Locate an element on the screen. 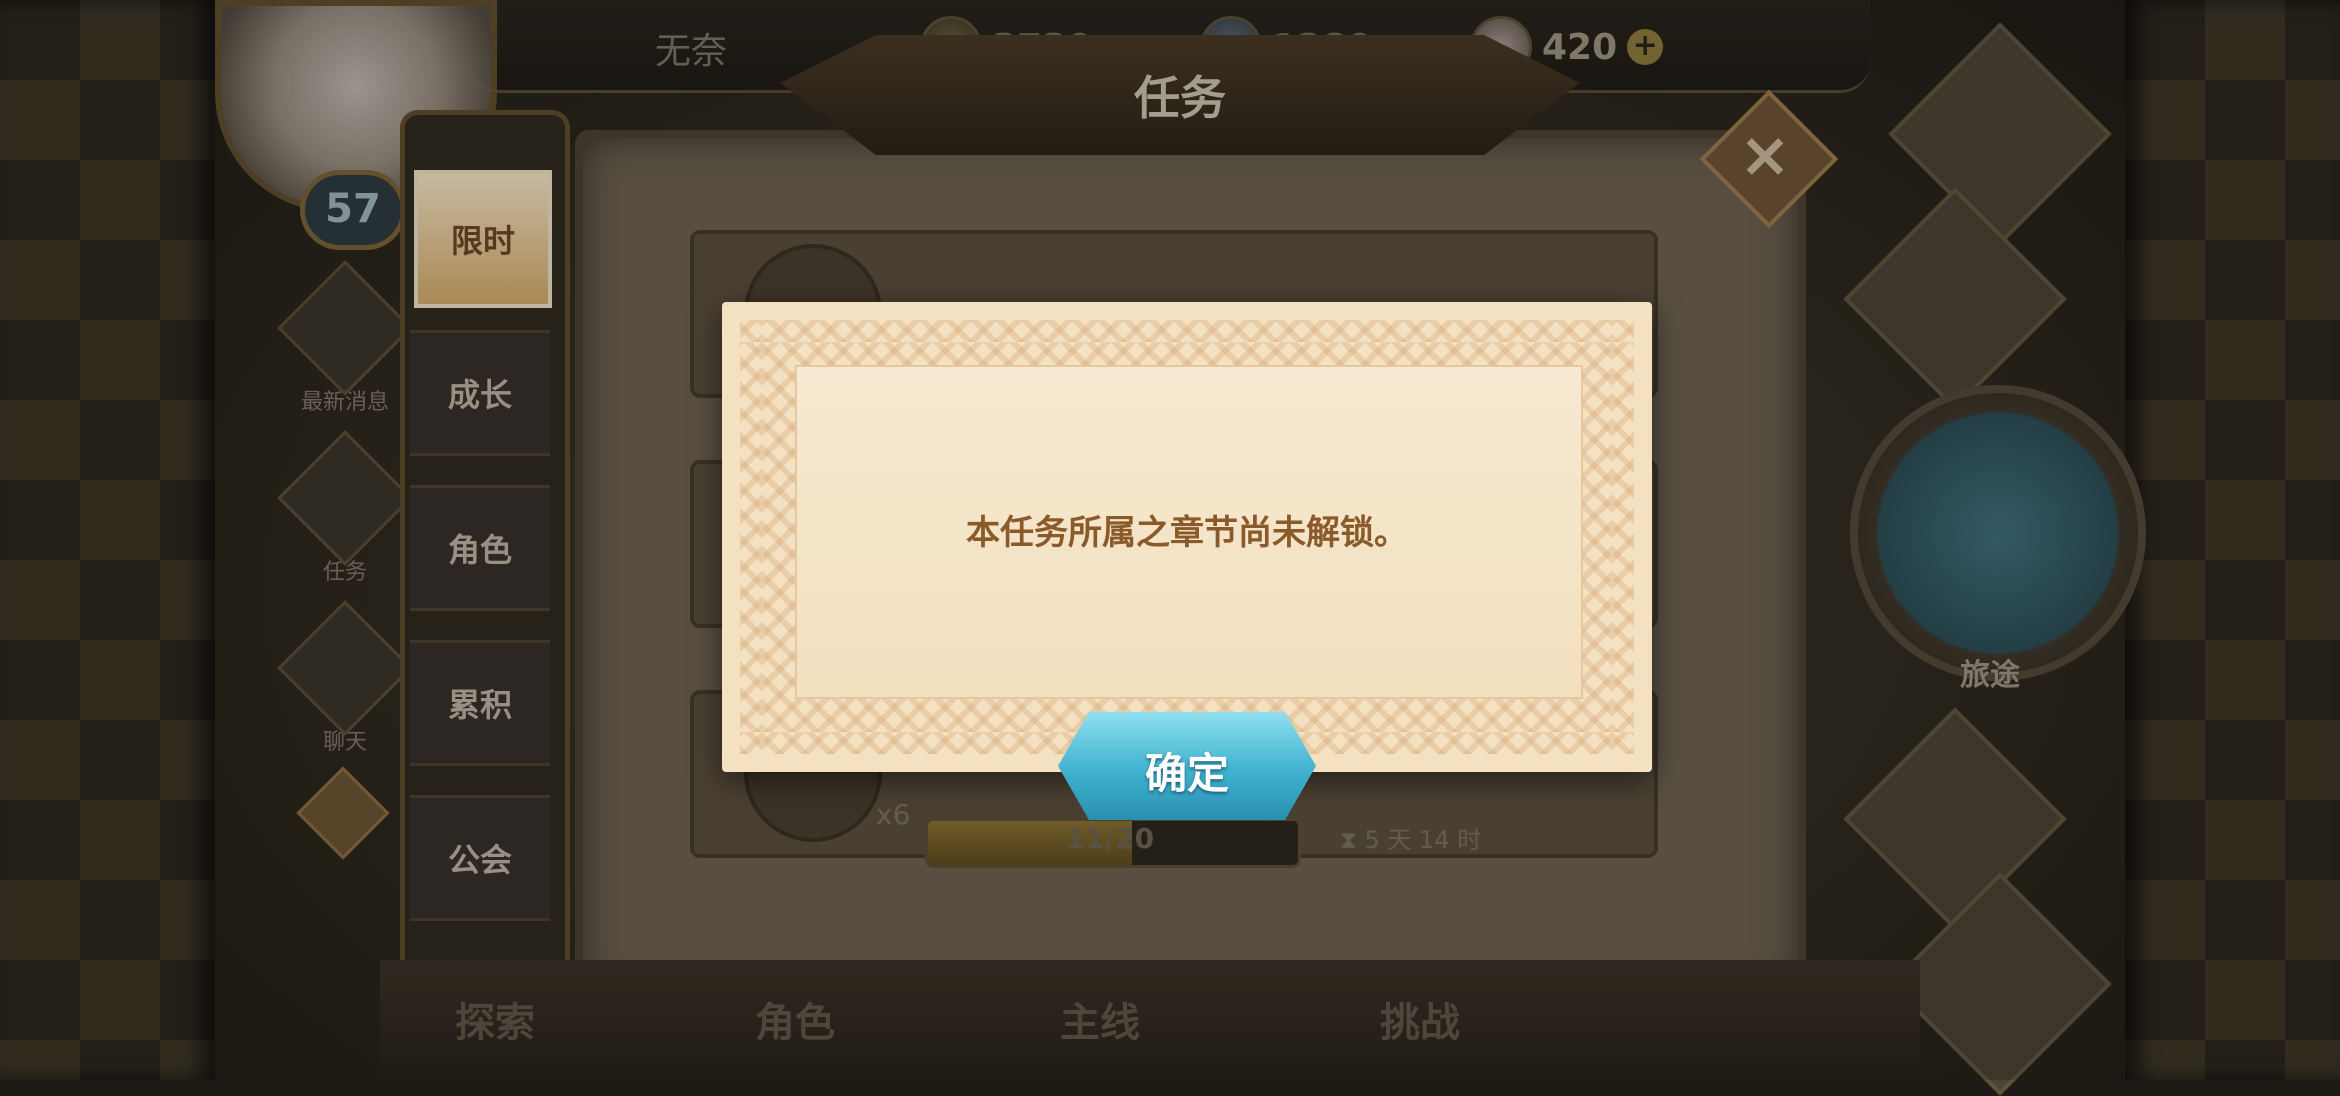  dialog-message: 本任务所属之章节尚未解锁。 is located at coordinates (1187, 533).